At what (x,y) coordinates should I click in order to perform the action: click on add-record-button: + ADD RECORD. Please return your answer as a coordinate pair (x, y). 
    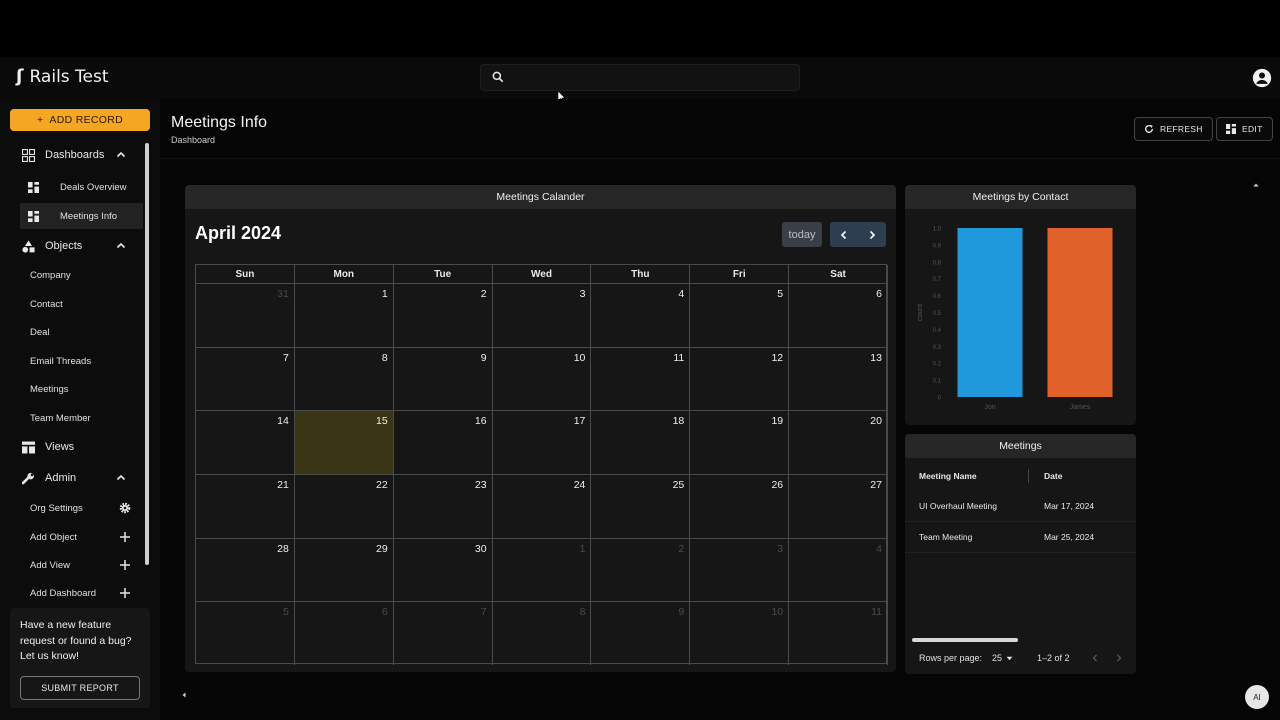
    Looking at the image, I should click on (80, 120).